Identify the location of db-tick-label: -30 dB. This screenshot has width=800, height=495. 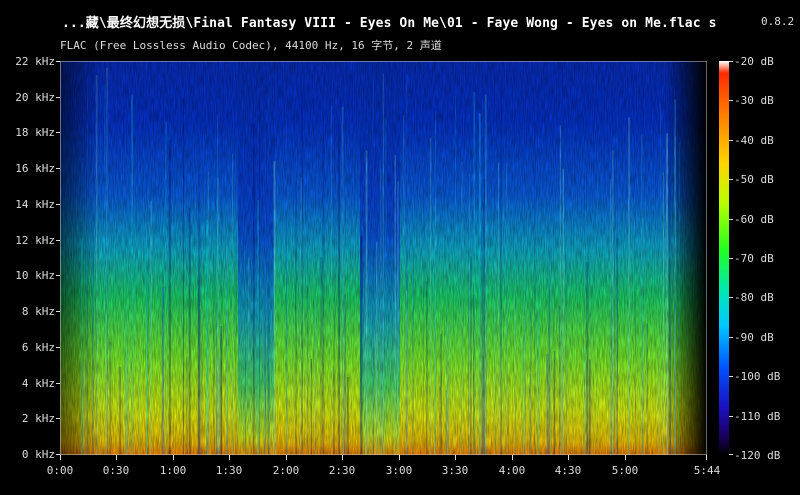
(754, 100).